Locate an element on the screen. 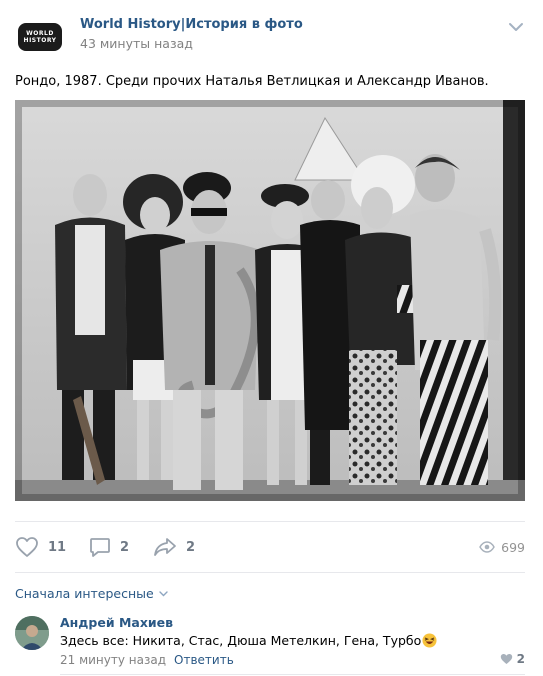  divider-comment is located at coordinates (292, 674).